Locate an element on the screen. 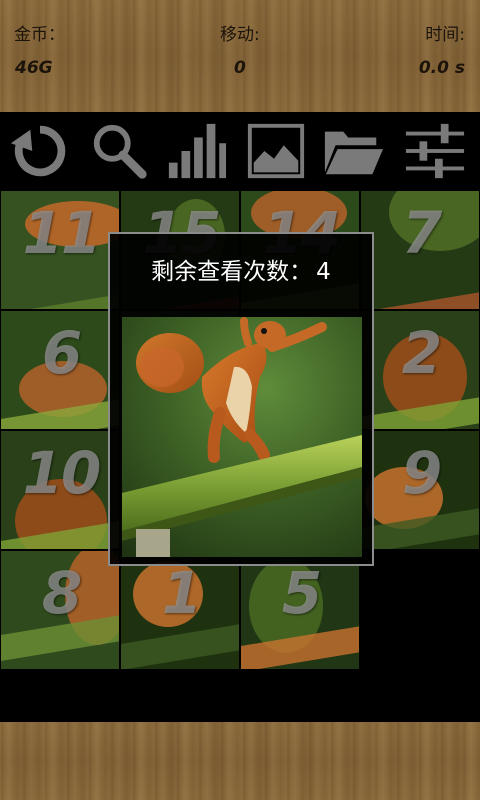  puzzle-tile: 2 is located at coordinates (420, 370).